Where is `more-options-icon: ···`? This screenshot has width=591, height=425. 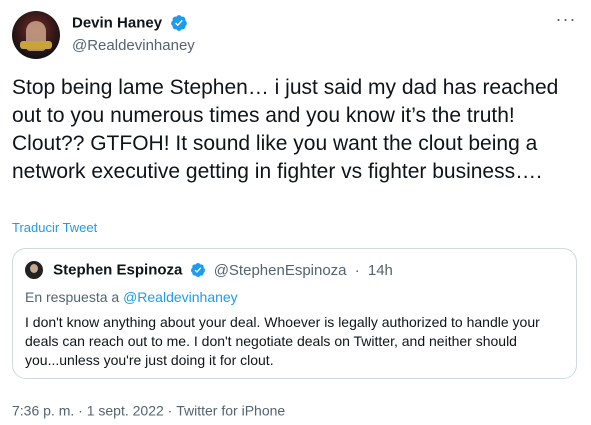
more-options-icon: ··· is located at coordinates (566, 22).